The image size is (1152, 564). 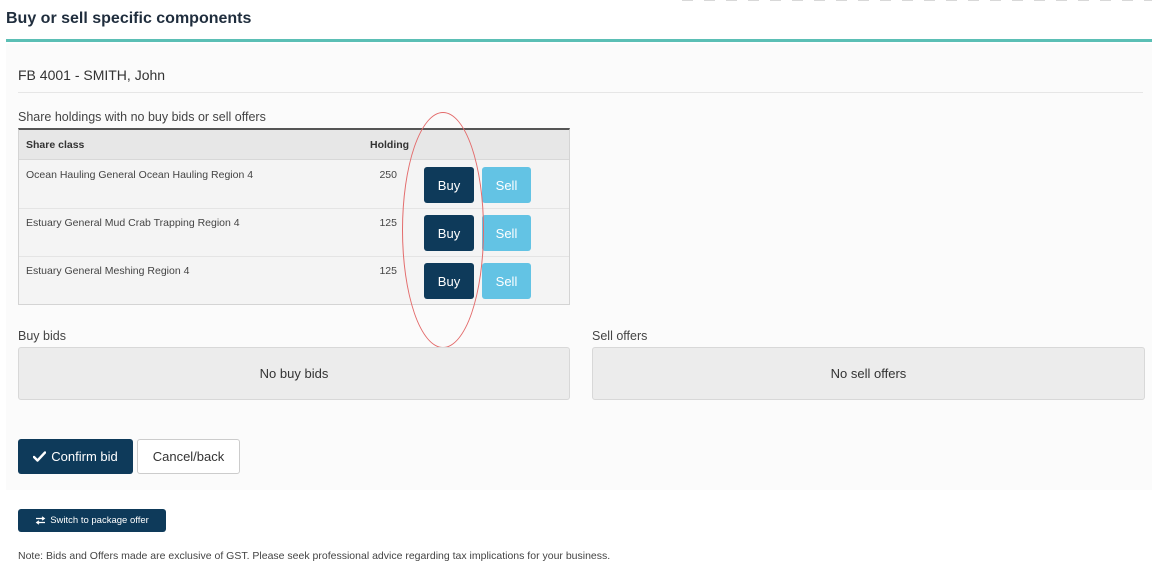 I want to click on table-header: Share class Holding, so click(x=294, y=145).